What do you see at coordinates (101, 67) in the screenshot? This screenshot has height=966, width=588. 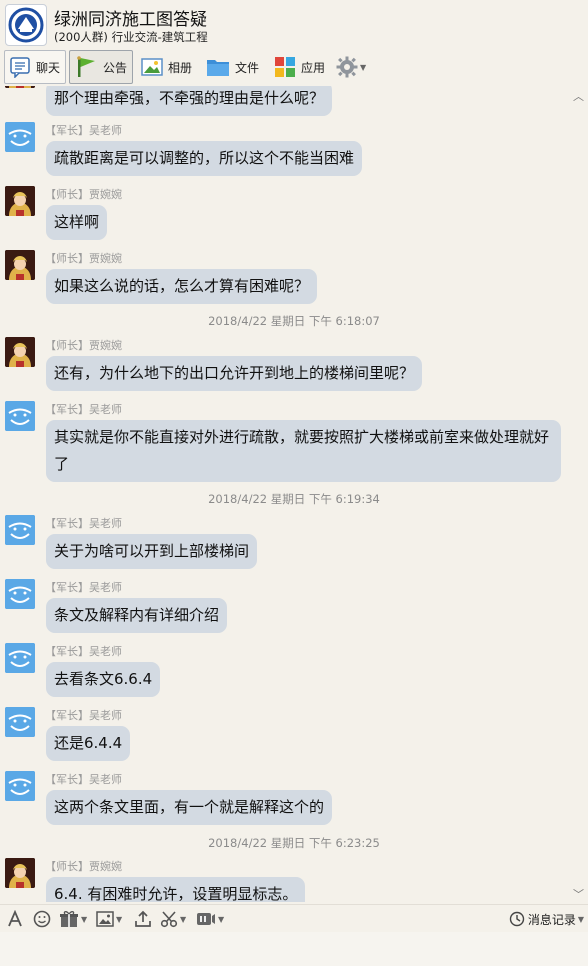 I see `tab-announcement: 公告` at bounding box center [101, 67].